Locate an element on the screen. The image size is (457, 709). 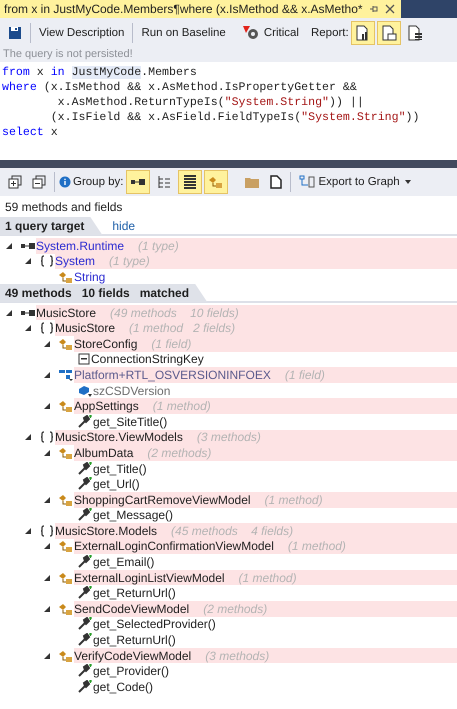
collapse-all-icon is located at coordinates (39, 182).